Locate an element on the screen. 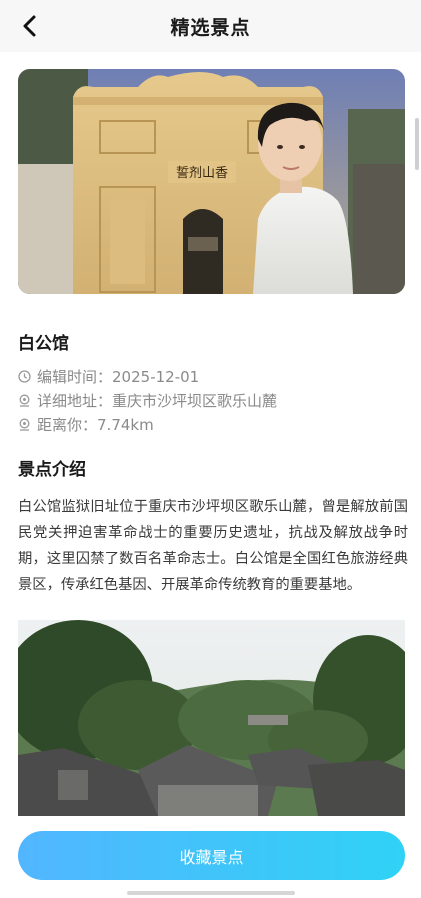 This screenshot has height=898, width=421. back-button is located at coordinates (30, 26).